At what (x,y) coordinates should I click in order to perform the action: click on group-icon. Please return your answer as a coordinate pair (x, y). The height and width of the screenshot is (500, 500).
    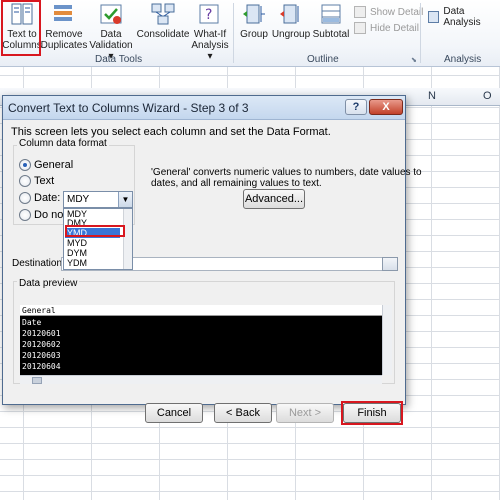
    Looking at the image, I should click on (254, 14).